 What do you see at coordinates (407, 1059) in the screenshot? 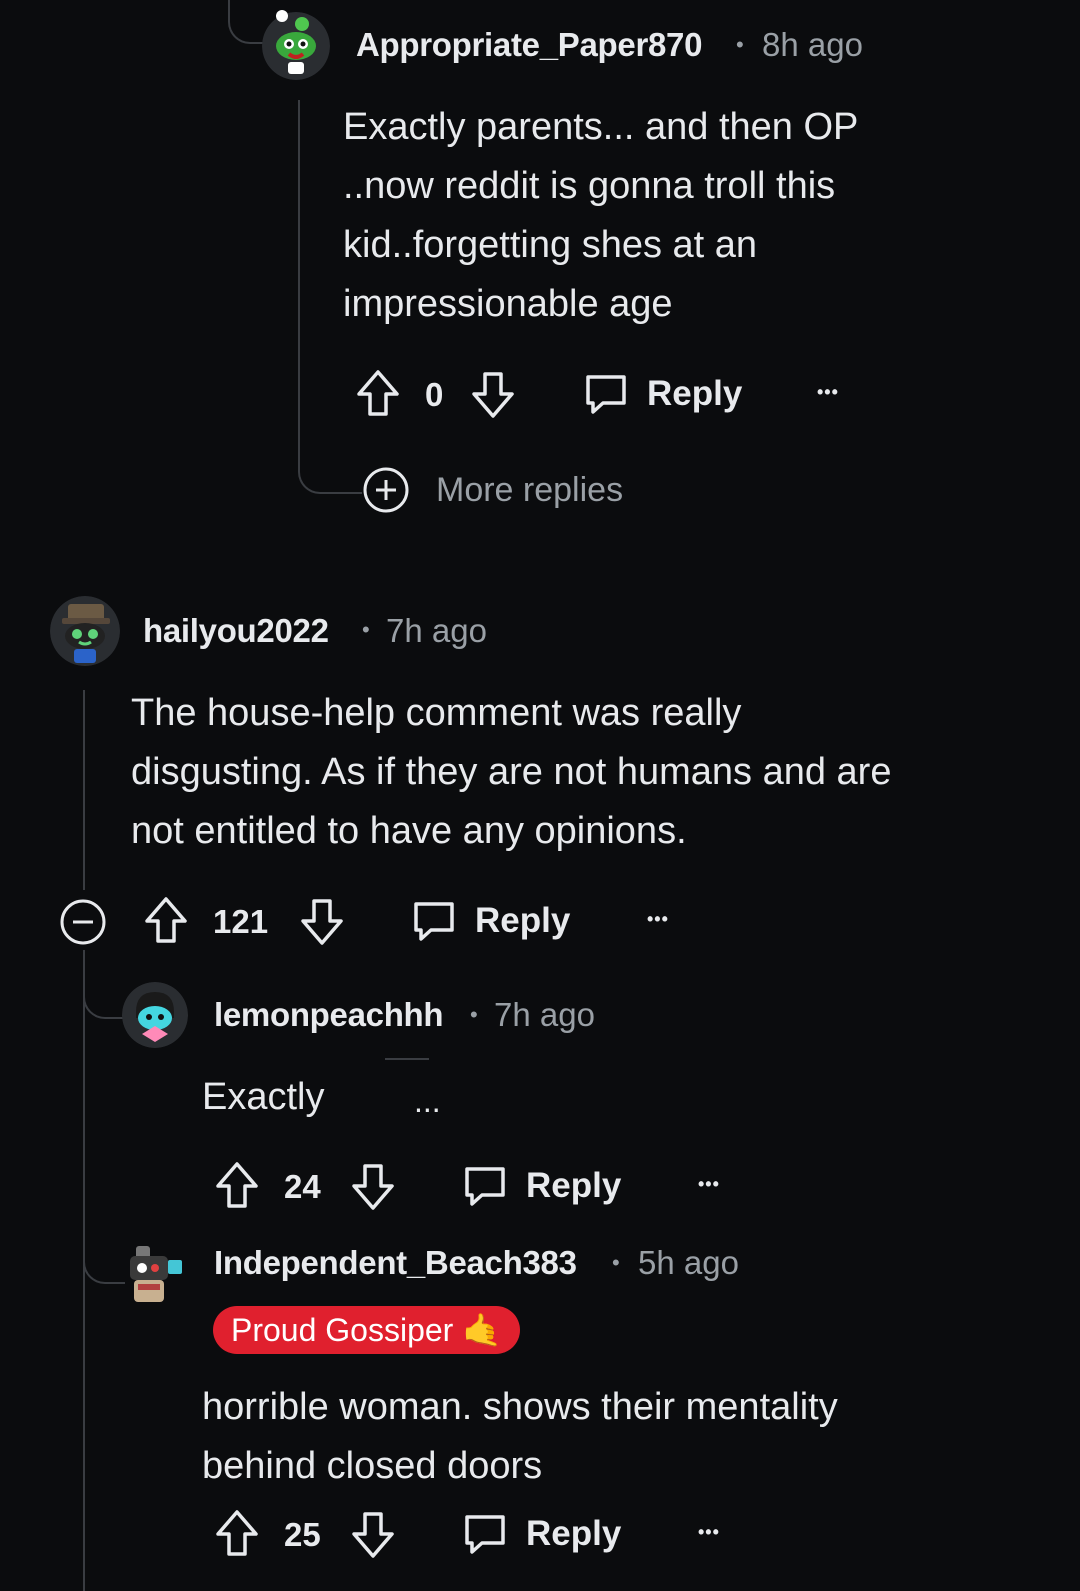
I see `divider` at bounding box center [407, 1059].